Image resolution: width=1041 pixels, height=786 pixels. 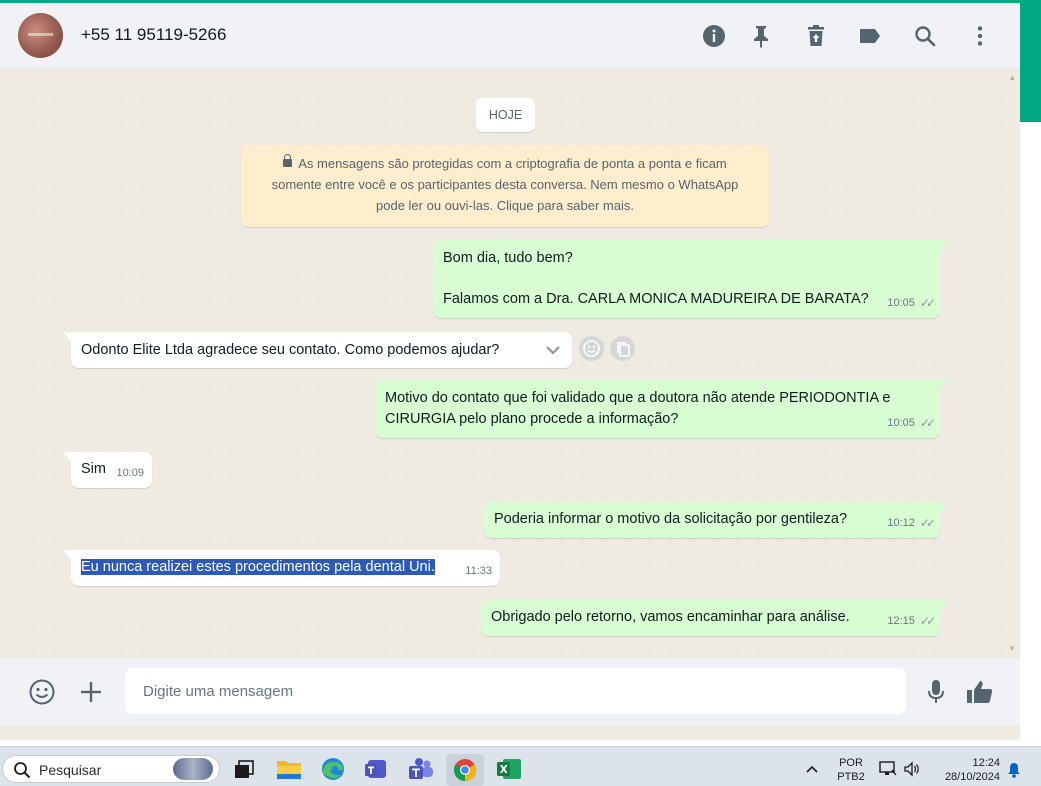 I want to click on windows-taskbar: Pesquisar POR PTB2 12:24 28/10/2024, so click(x=520, y=766).